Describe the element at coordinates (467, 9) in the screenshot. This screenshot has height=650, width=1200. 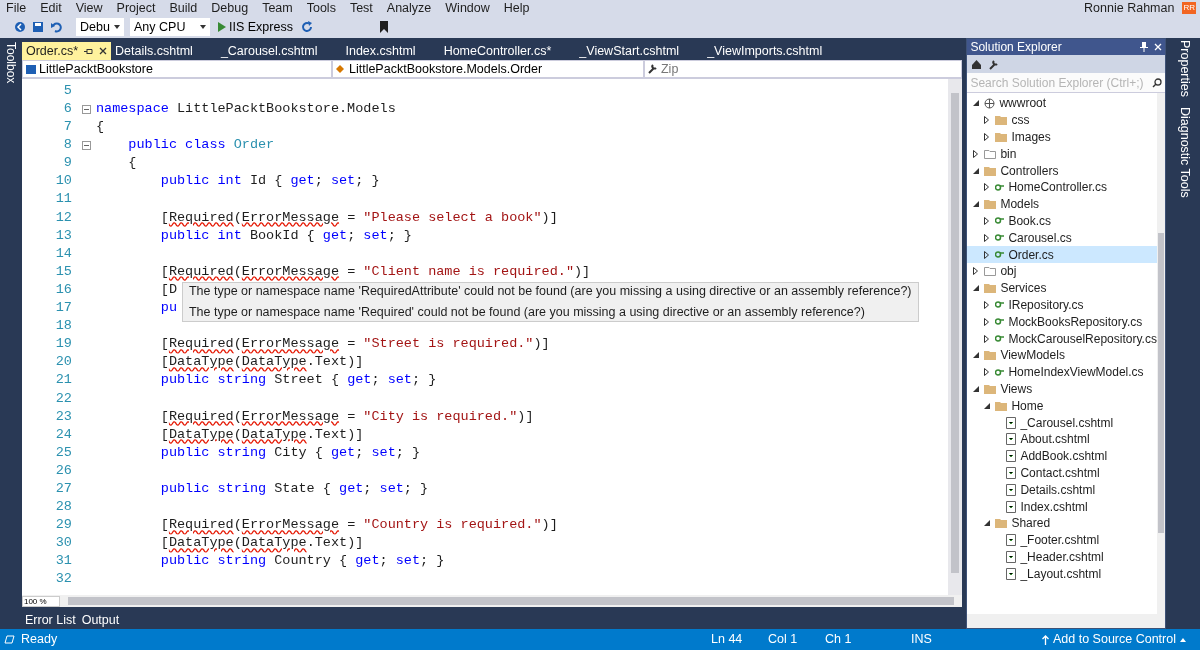
I see `menu-item: Window` at that location.